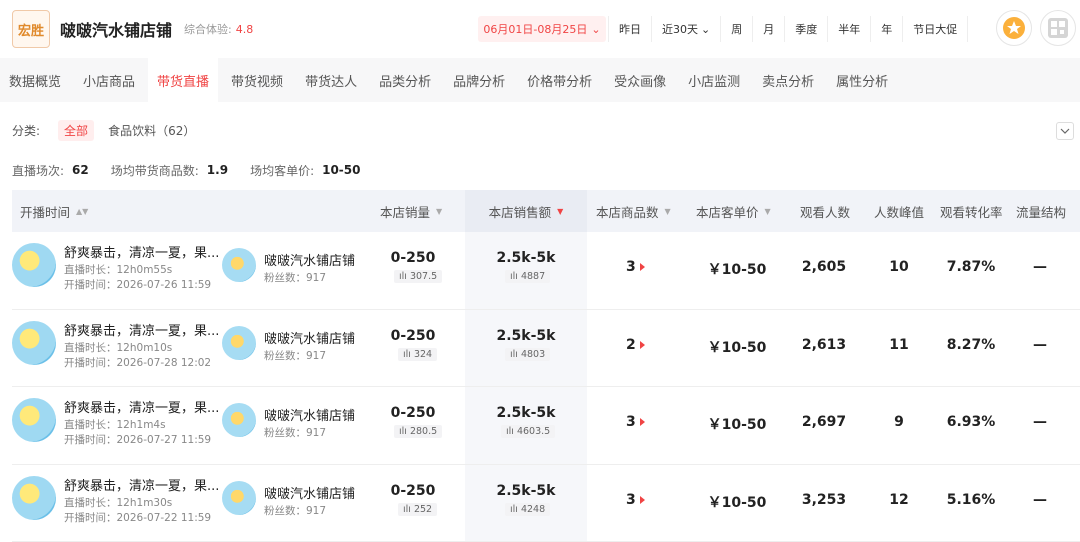 The height and width of the screenshot is (542, 1080). Describe the element at coordinates (788, 80) in the screenshot. I see `tab-selling-point-analysis: 卖点分析` at that location.